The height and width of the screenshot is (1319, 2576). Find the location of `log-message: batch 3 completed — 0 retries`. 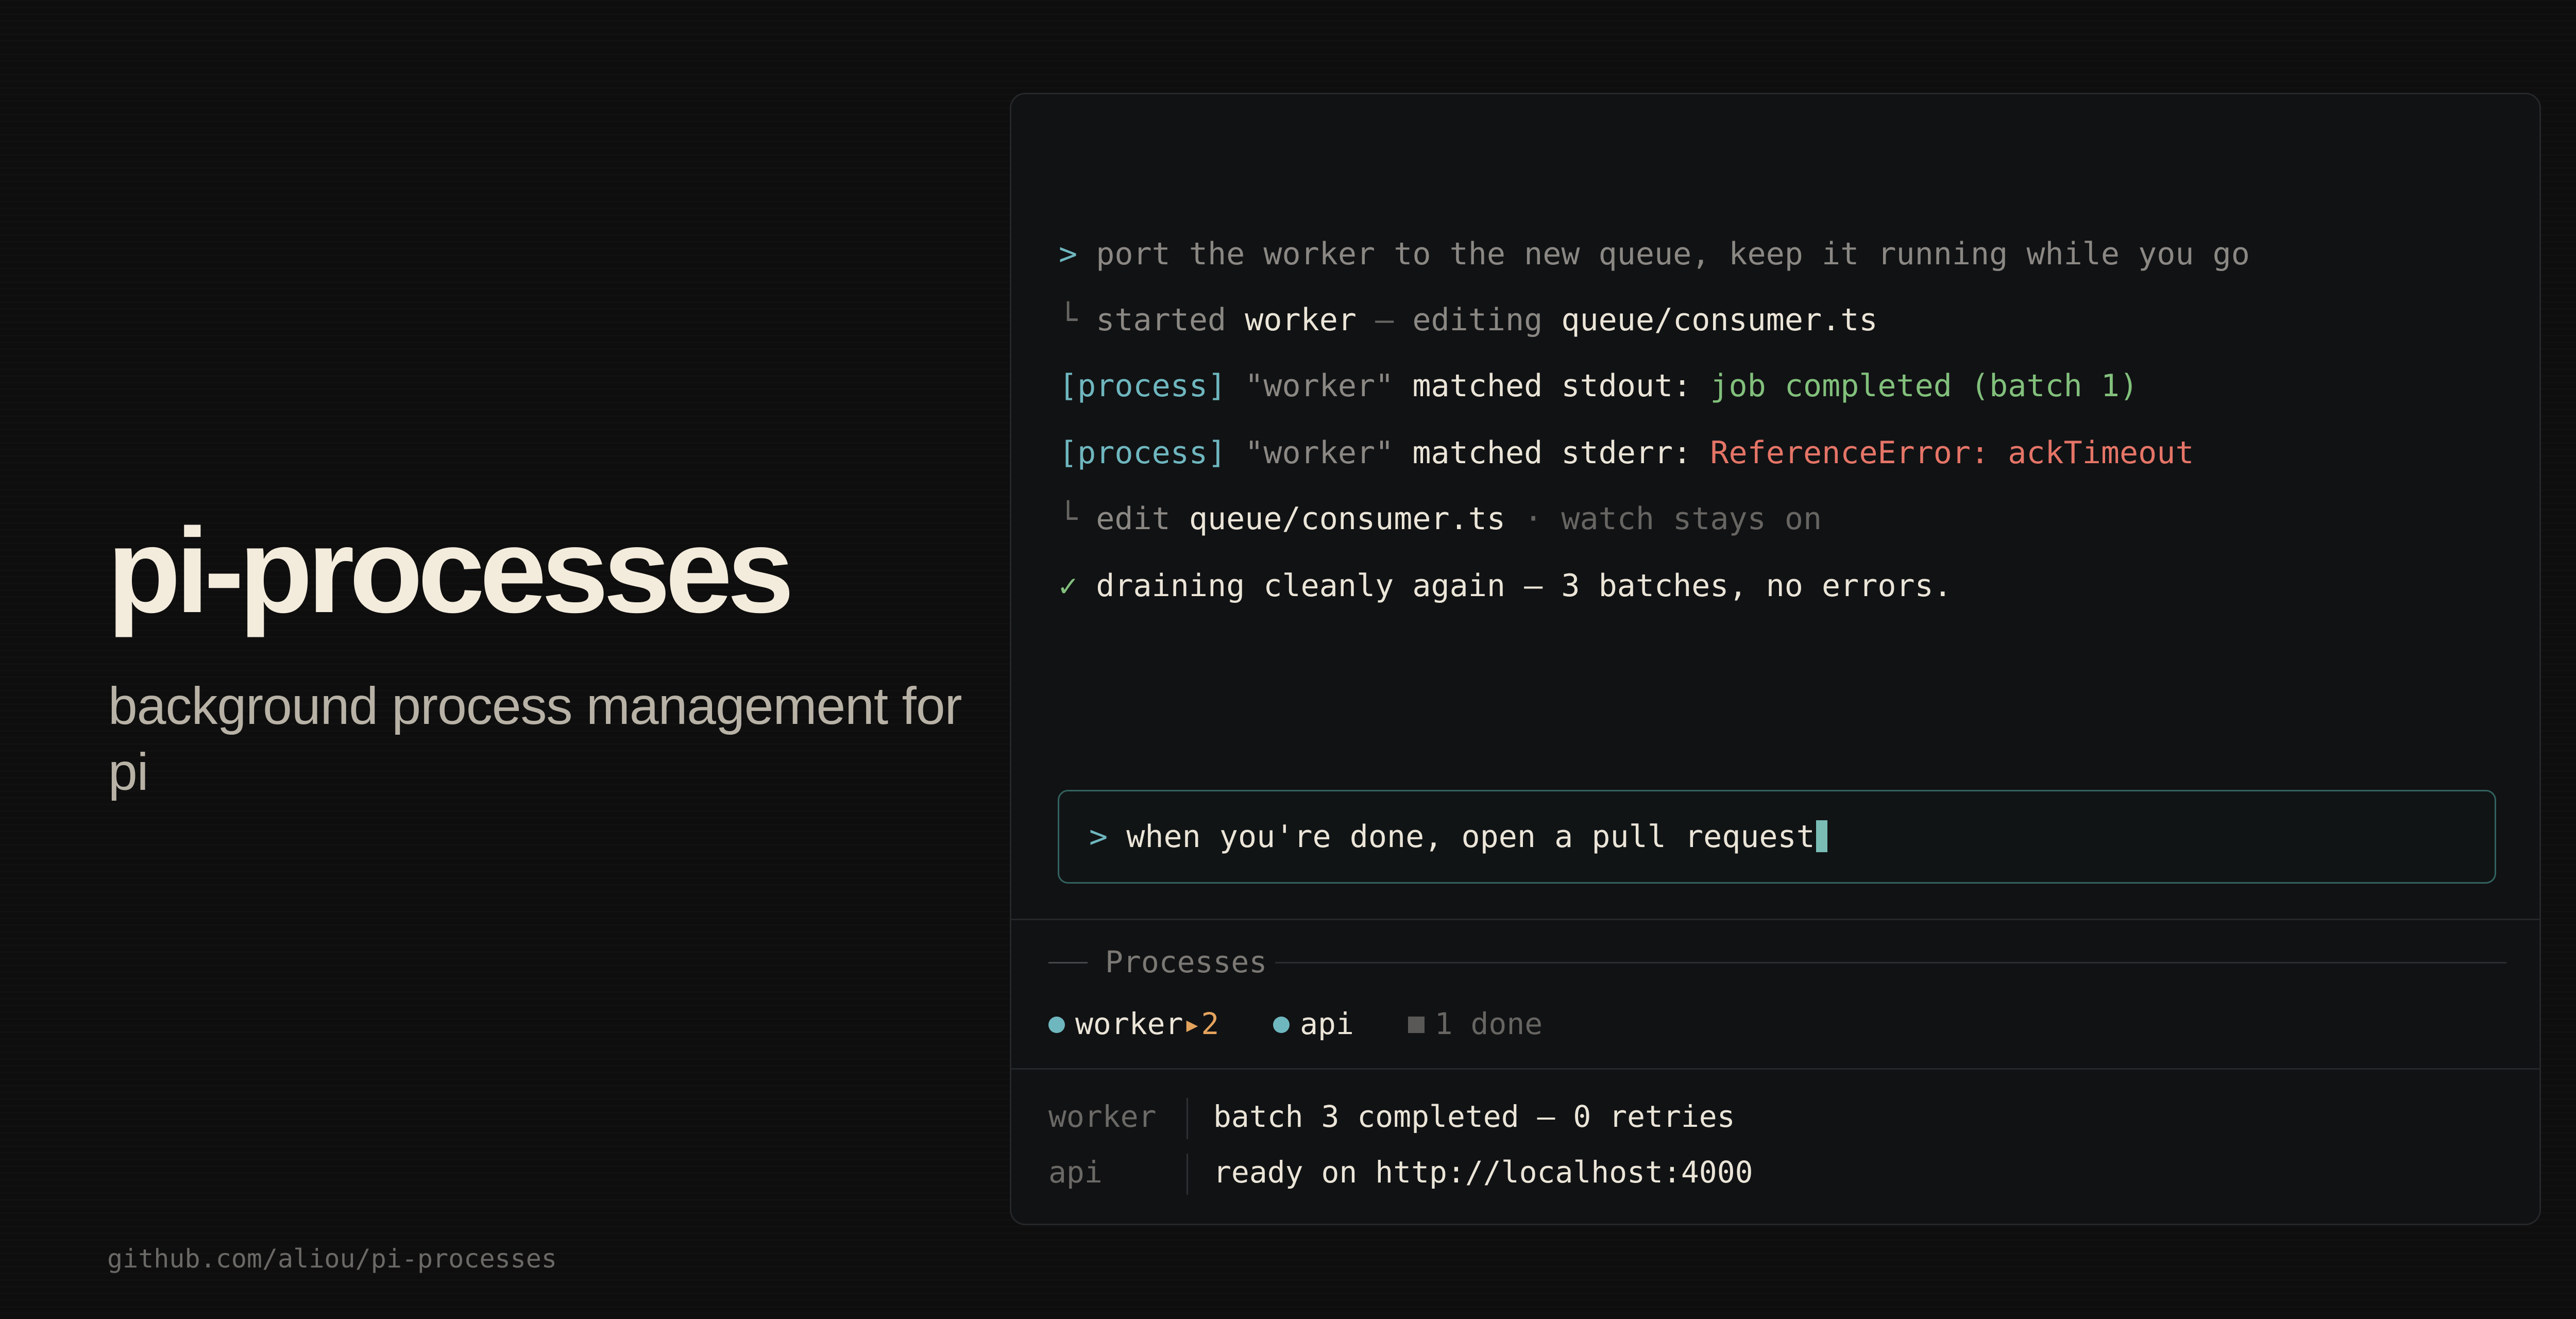

log-message: batch 3 completed — 0 retries is located at coordinates (1474, 1116).